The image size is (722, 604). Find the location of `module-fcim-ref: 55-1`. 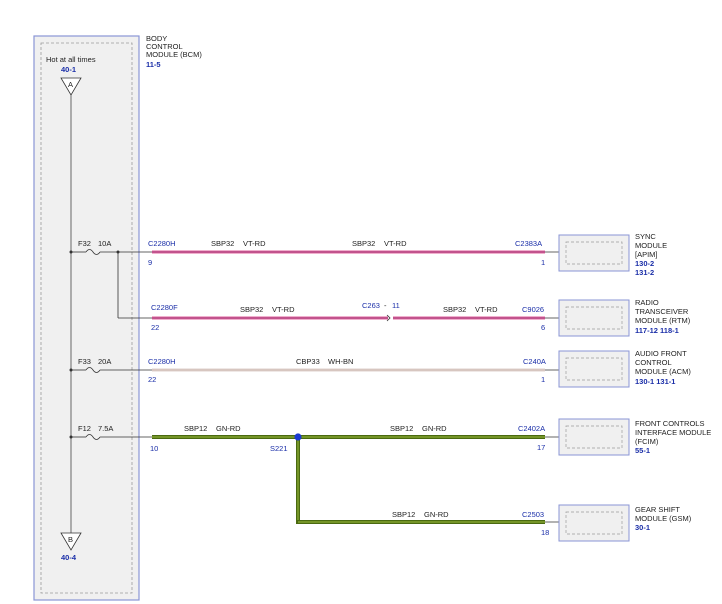

module-fcim-ref: 55-1 is located at coordinates (642, 450).